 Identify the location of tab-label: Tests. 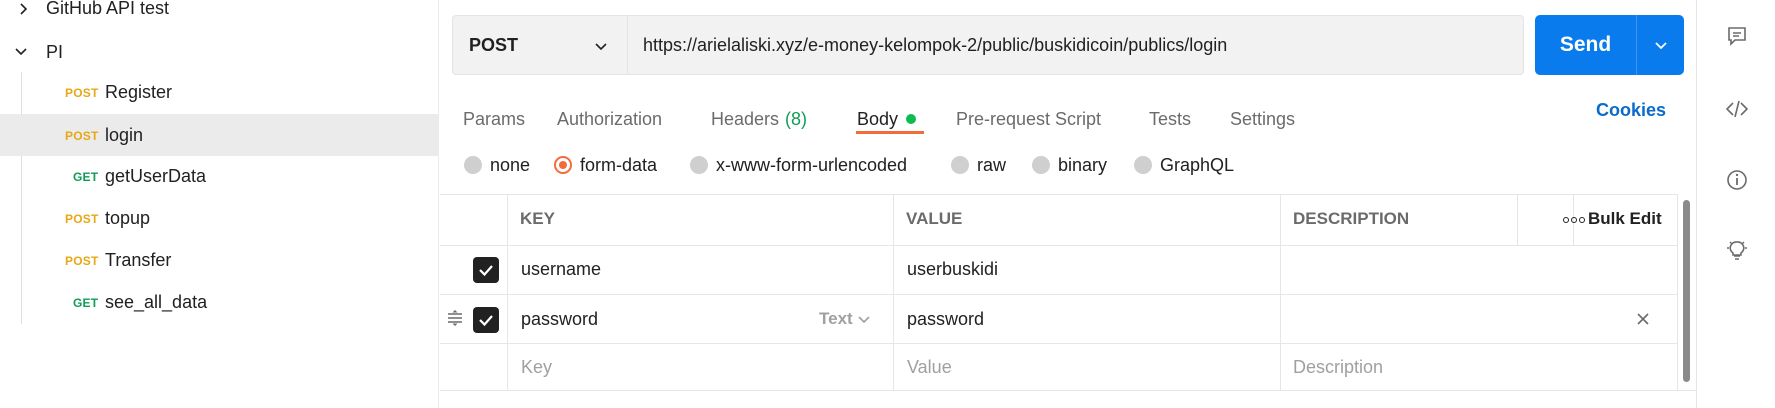
(1170, 118).